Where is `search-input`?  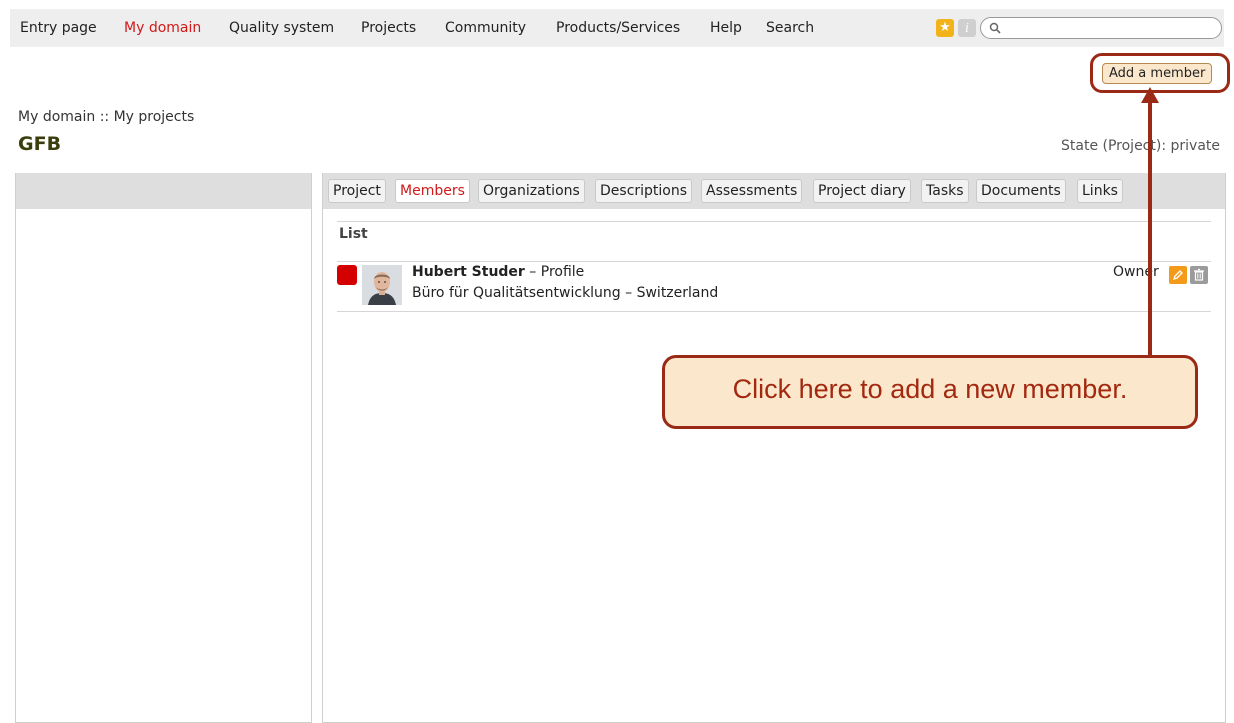 search-input is located at coordinates (1101, 28).